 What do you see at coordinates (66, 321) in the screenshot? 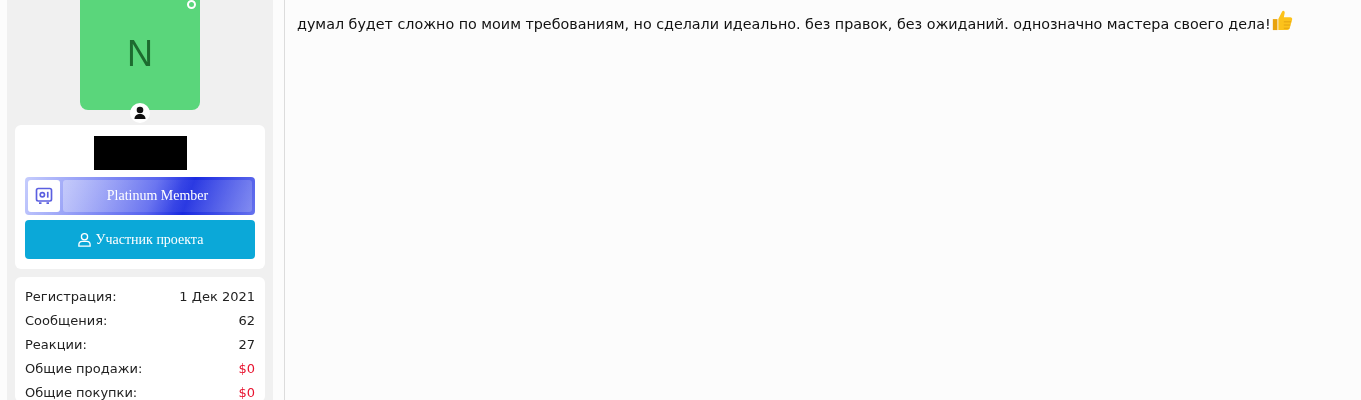
I see `stat-label: Сообщения:` at bounding box center [66, 321].